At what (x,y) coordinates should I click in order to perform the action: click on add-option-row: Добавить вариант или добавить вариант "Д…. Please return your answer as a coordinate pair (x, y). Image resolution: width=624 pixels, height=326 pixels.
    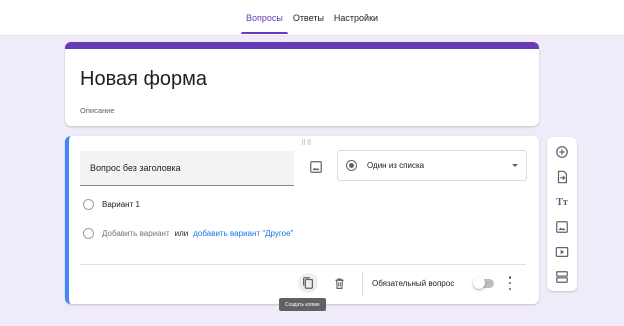
    Looking at the image, I should click on (188, 233).